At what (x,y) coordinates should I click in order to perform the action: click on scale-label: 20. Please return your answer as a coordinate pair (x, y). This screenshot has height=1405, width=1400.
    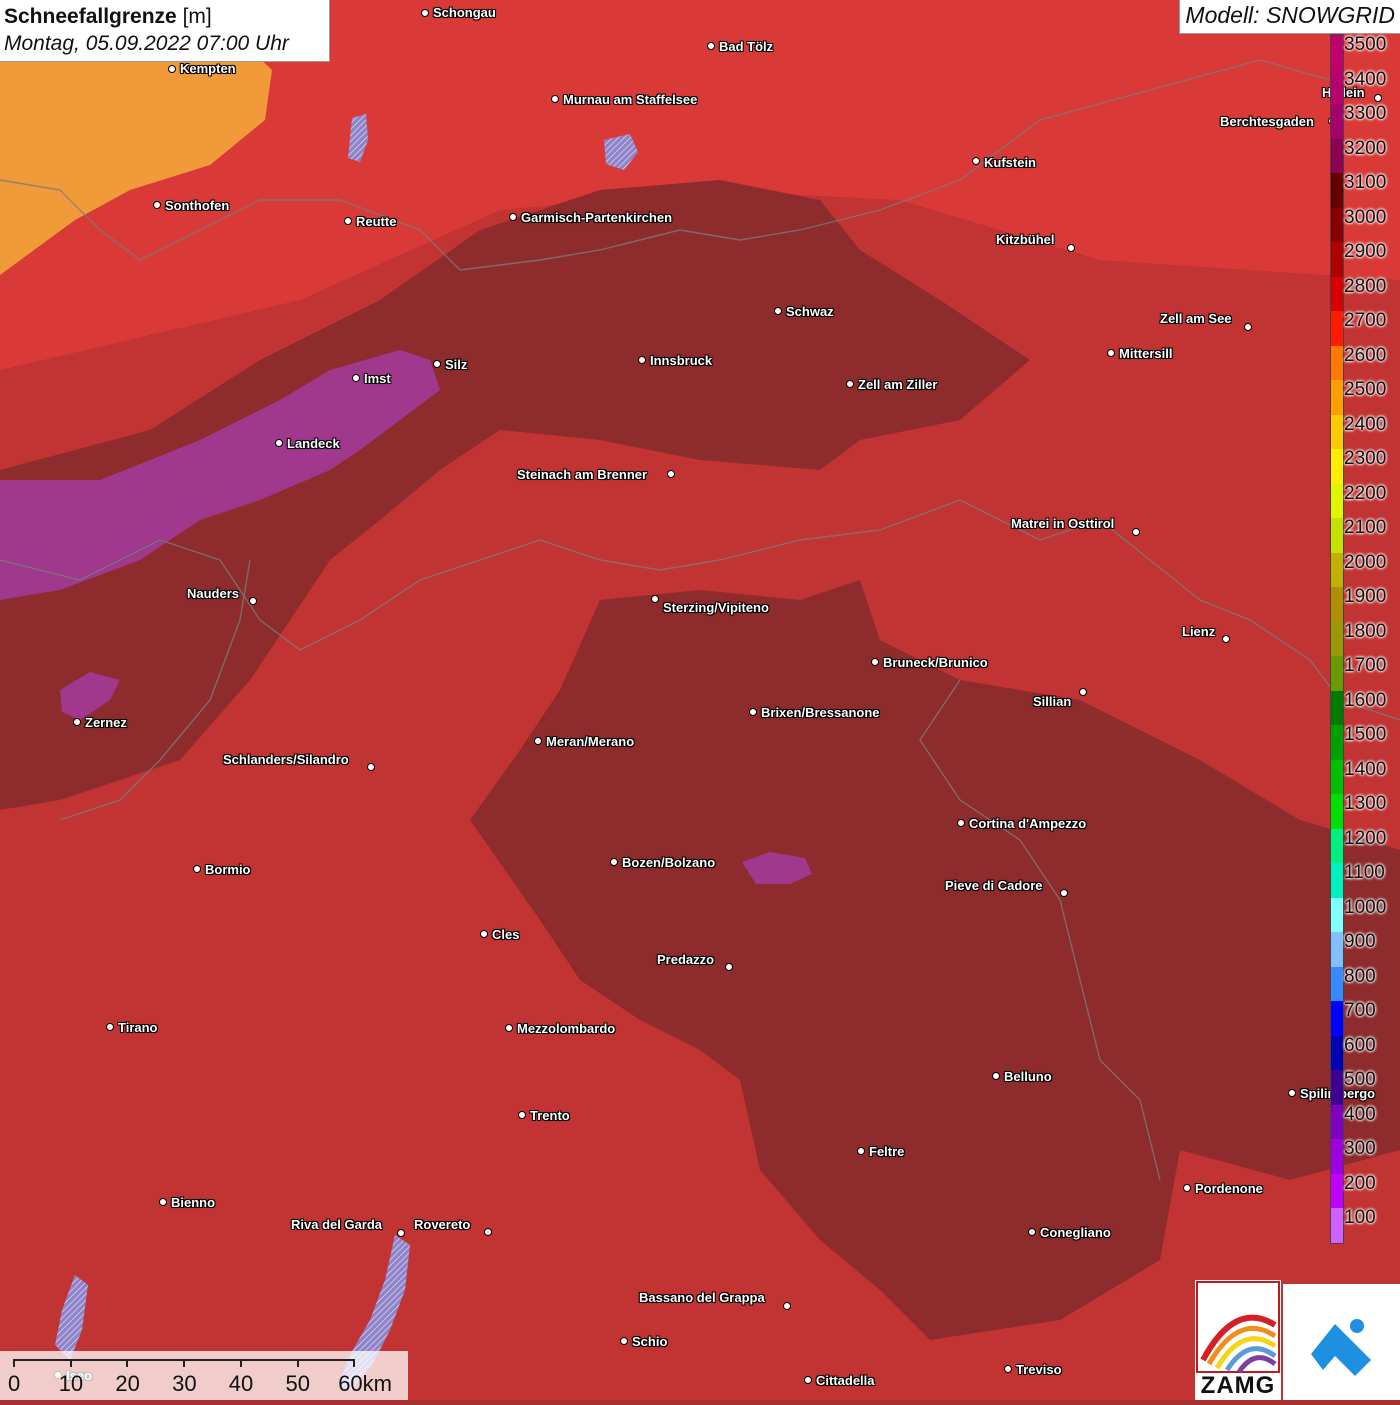
    Looking at the image, I should click on (127, 1383).